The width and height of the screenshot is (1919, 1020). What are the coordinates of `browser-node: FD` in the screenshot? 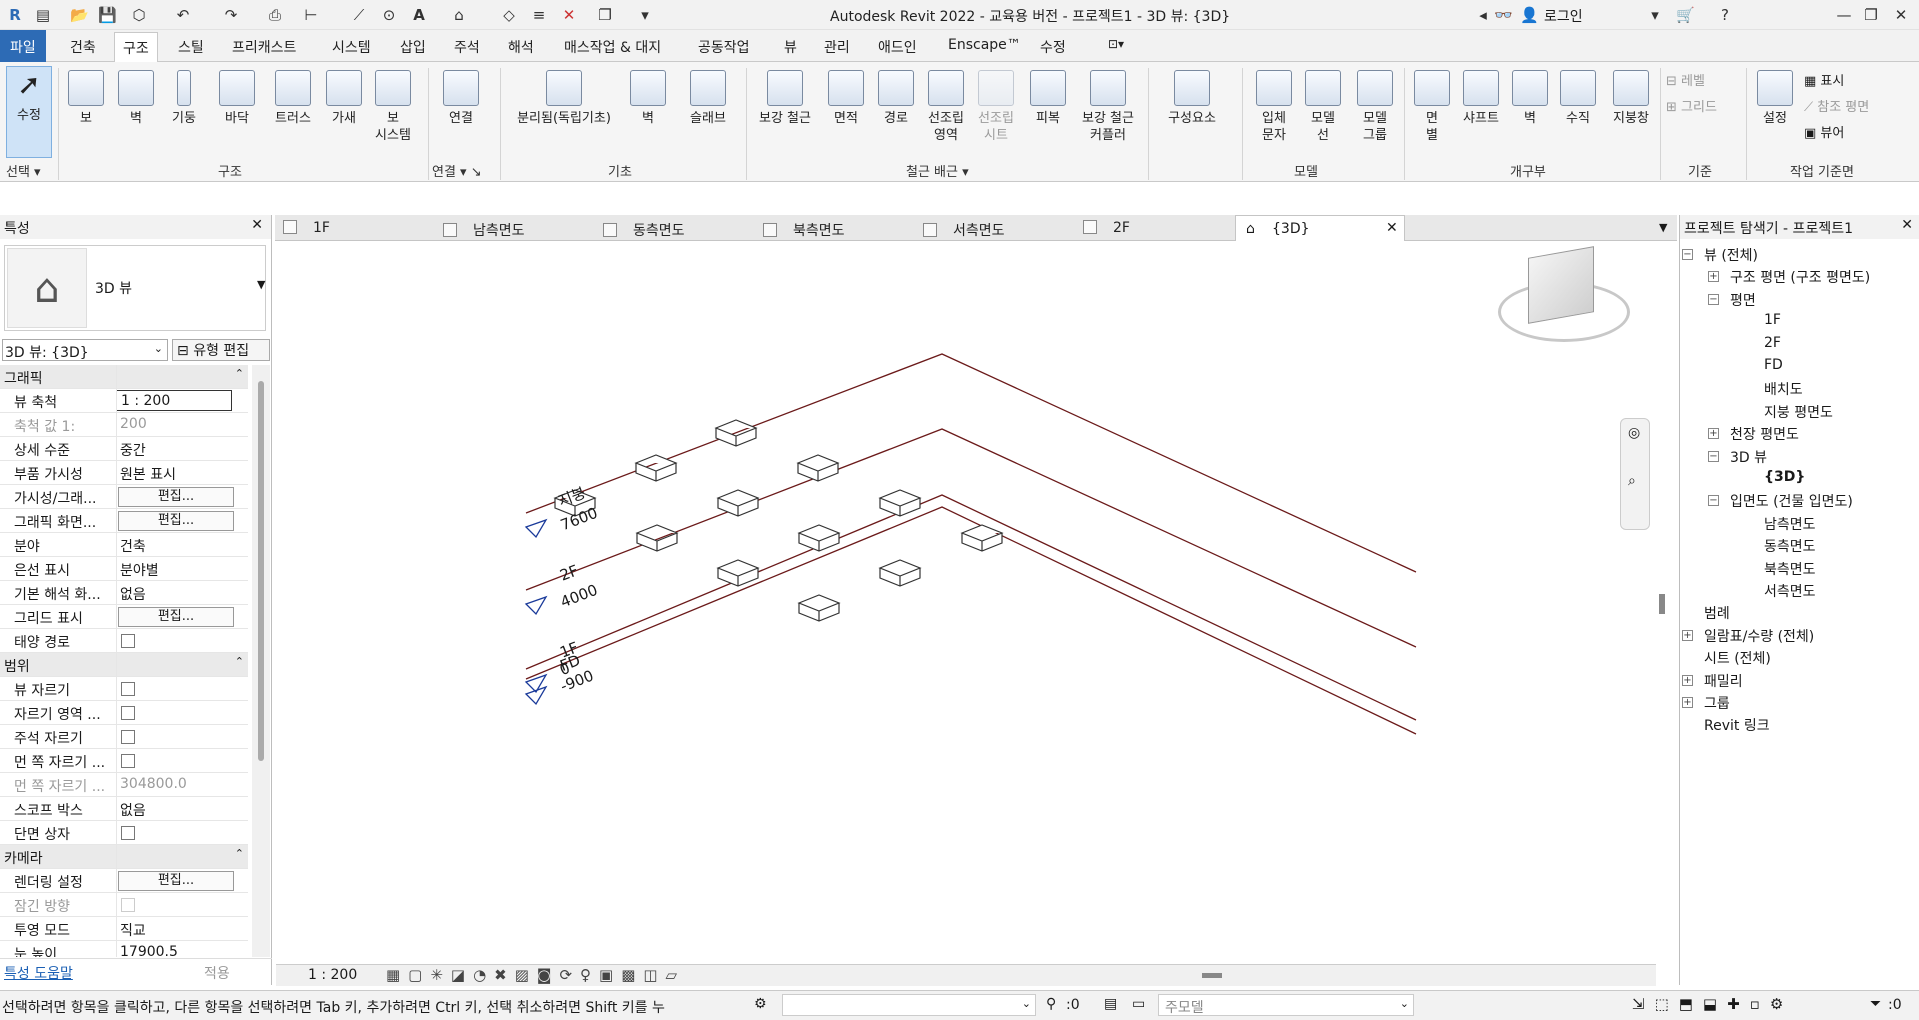 It's located at (1773, 365).